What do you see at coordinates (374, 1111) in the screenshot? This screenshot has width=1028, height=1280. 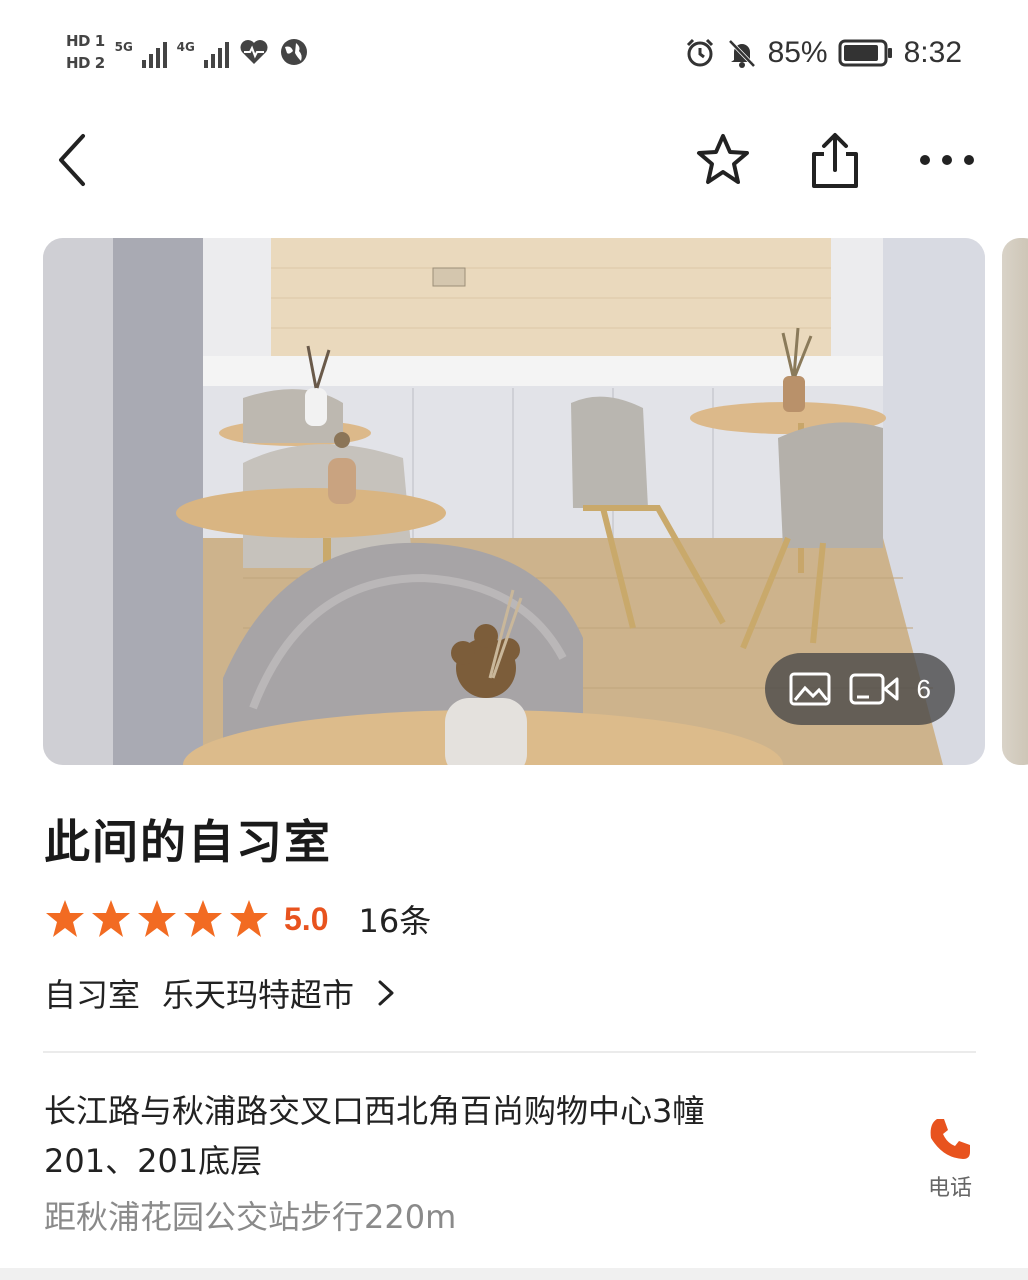 I see `address-line-1: 长江路与秋浦路交叉口西北角百尚购物中心3幢` at bounding box center [374, 1111].